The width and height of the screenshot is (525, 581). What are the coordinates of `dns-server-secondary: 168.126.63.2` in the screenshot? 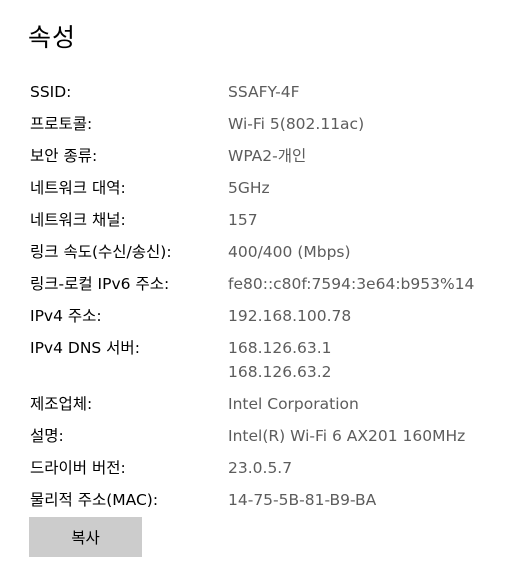 It's located at (280, 372).